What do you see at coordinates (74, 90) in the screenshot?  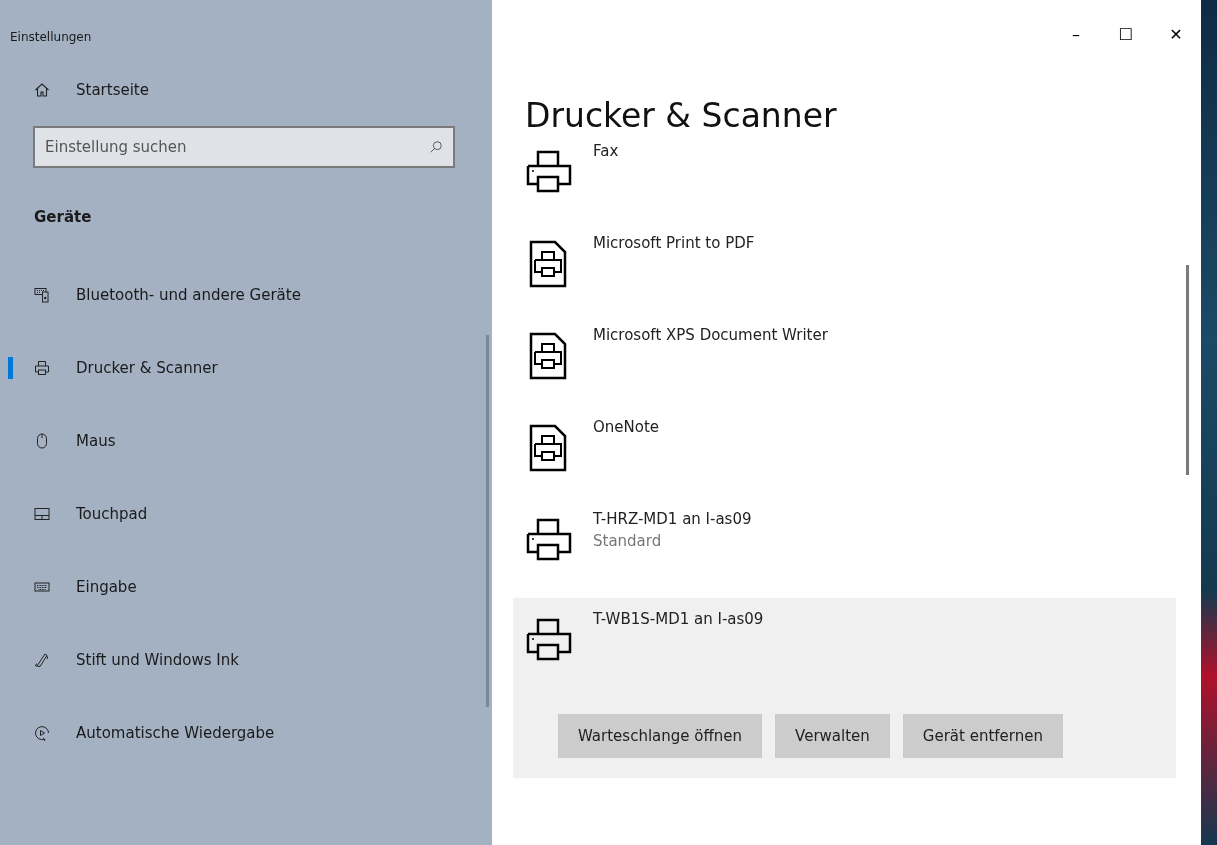 I see `home-link: Startseite` at bounding box center [74, 90].